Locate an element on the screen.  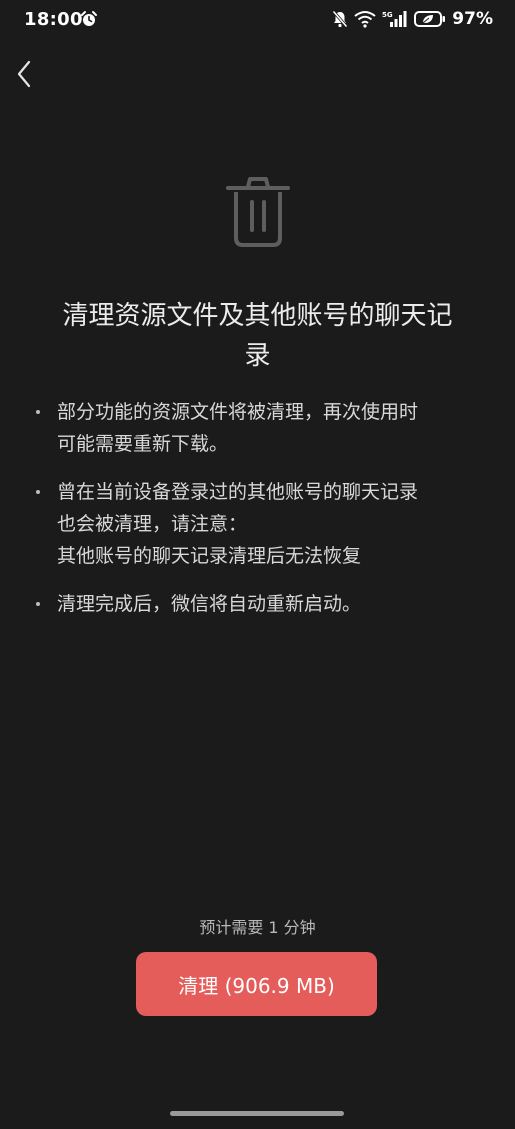
title-line: 清理资源文件及其他账号的聊天记 is located at coordinates (257, 316).